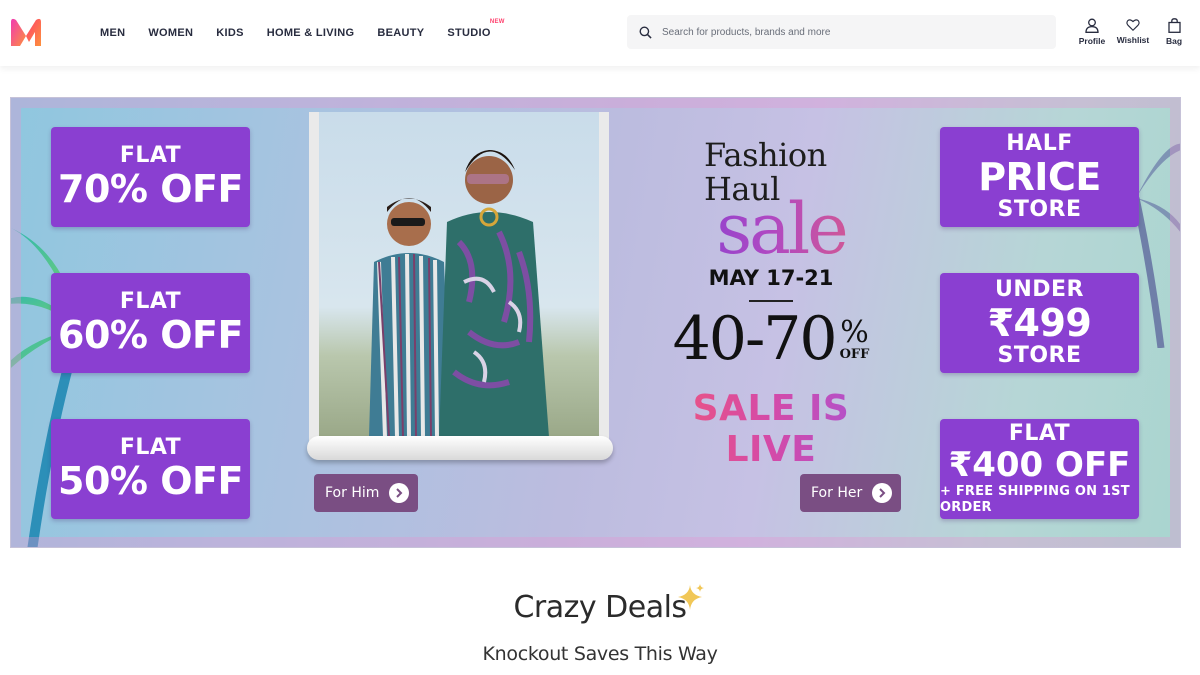 This screenshot has height=675, width=1200. I want to click on flat-50-off-tile: FLAT 50% OFF, so click(150, 469).